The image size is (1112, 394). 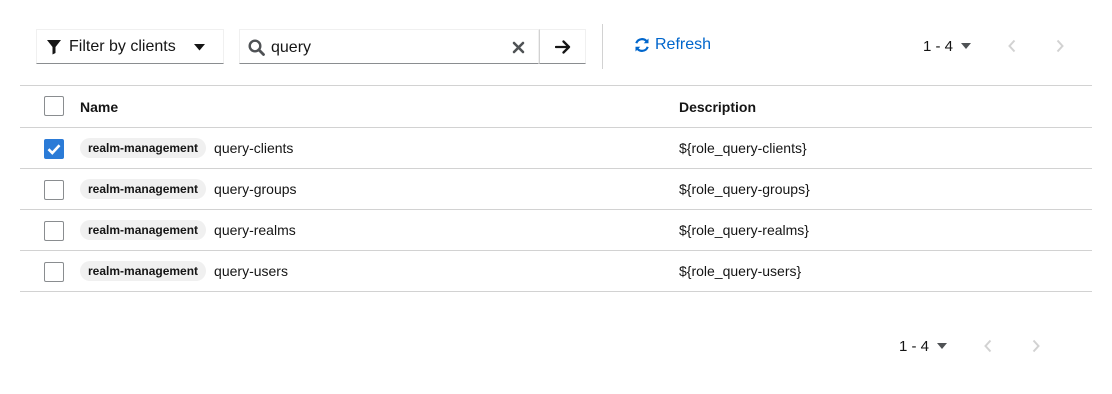 What do you see at coordinates (717, 106) in the screenshot?
I see `column-header-description: Description` at bounding box center [717, 106].